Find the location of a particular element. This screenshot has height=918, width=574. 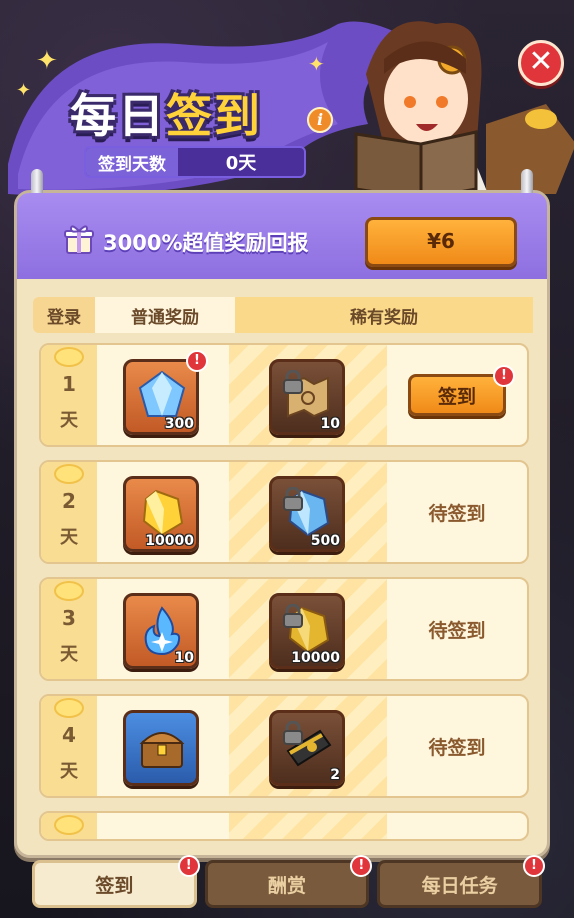

rare-cell-bg is located at coordinates (308, 826).